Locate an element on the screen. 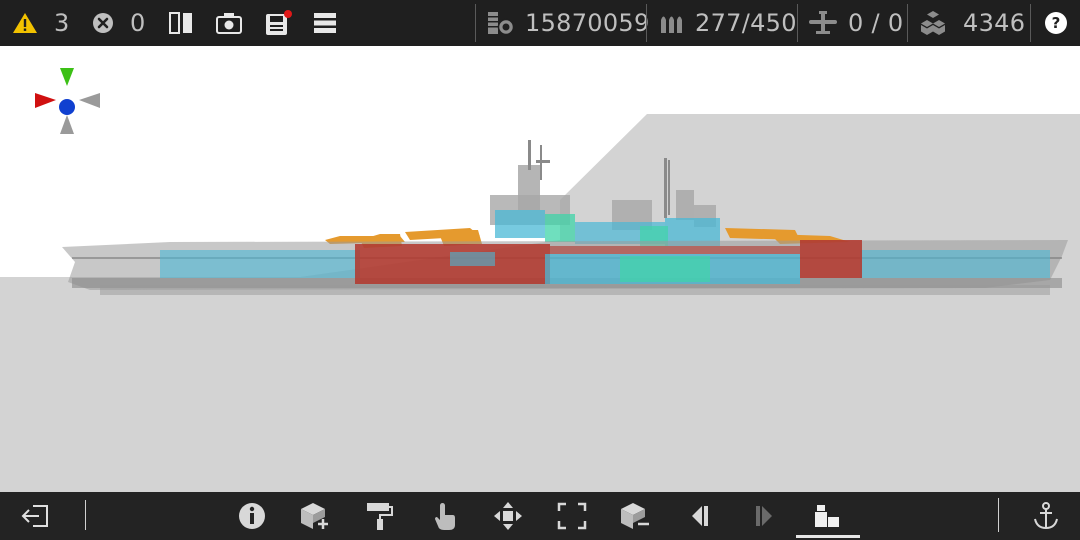 The width and height of the screenshot is (1080, 540). blocks-icon is located at coordinates (933, 23).